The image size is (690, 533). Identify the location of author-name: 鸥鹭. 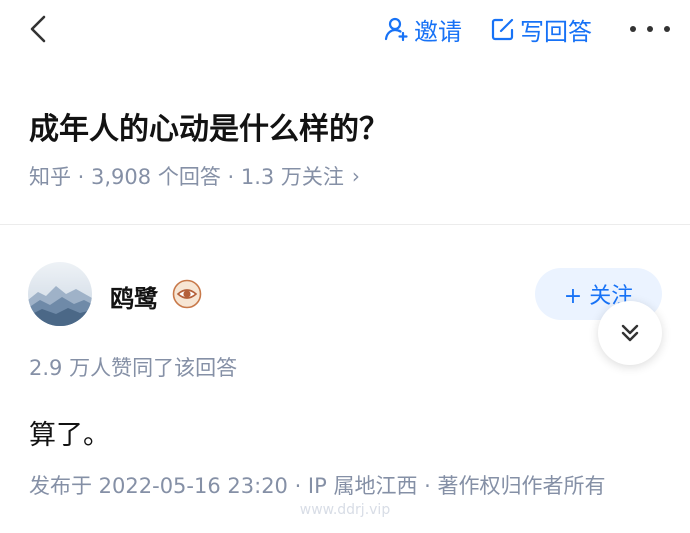
(134, 296).